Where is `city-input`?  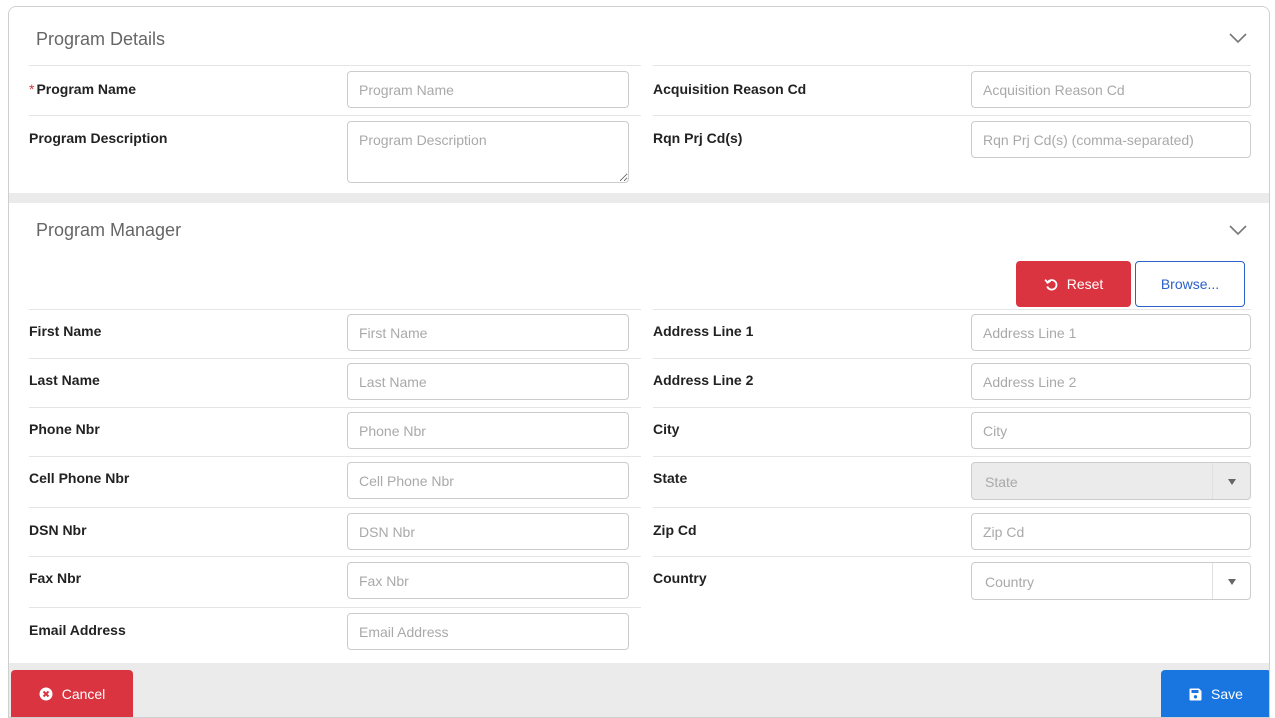 city-input is located at coordinates (1111, 430).